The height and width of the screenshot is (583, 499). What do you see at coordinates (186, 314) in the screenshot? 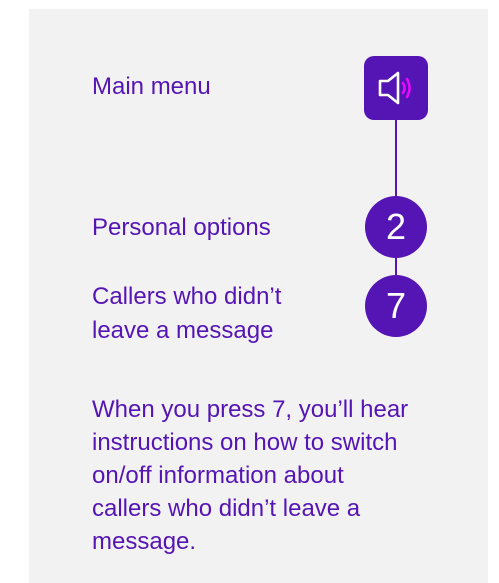
I see `callers-no-message-label: Callers who didn’t leave a message` at bounding box center [186, 314].